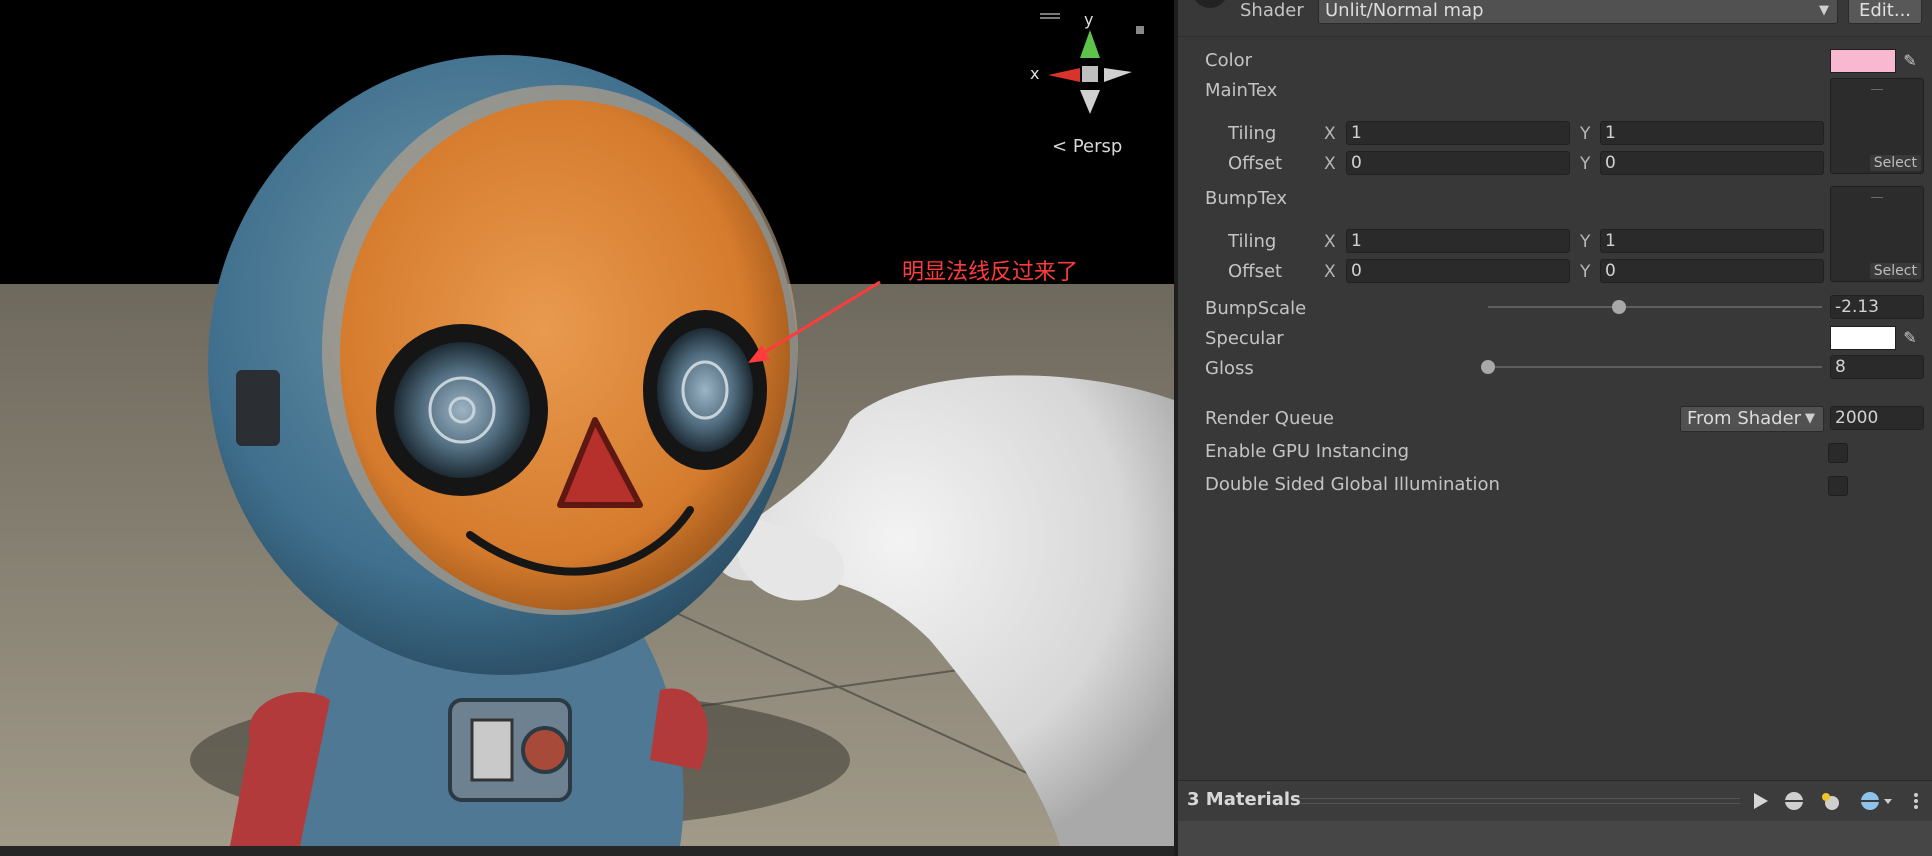 This screenshot has width=1932, height=856. Describe the element at coordinates (1578, 12) in the screenshot. I see `shader-dropdown: Unlit/Normal map ▼` at that location.